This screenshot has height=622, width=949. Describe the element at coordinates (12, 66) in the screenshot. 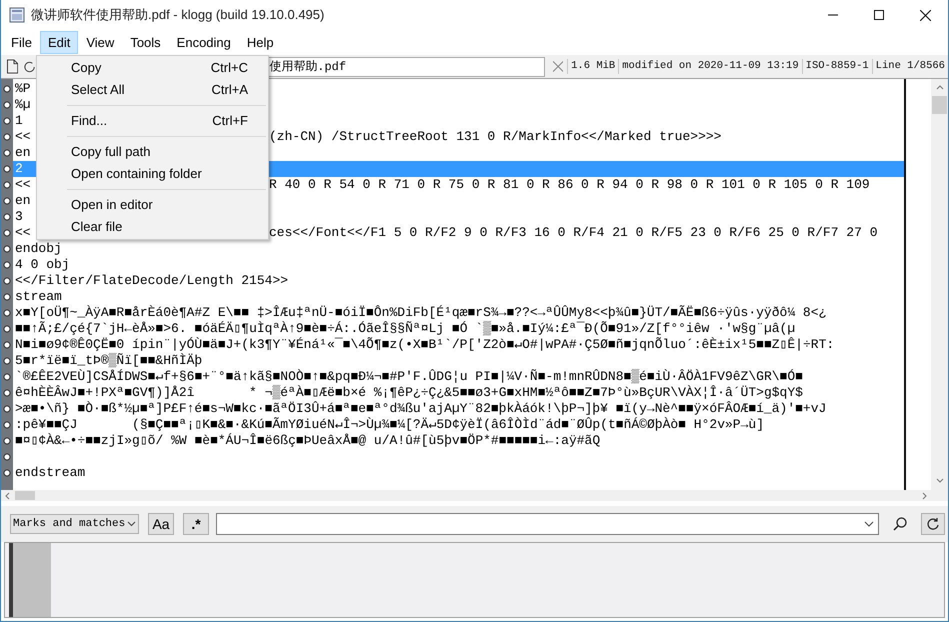

I see `new-file-icon` at that location.